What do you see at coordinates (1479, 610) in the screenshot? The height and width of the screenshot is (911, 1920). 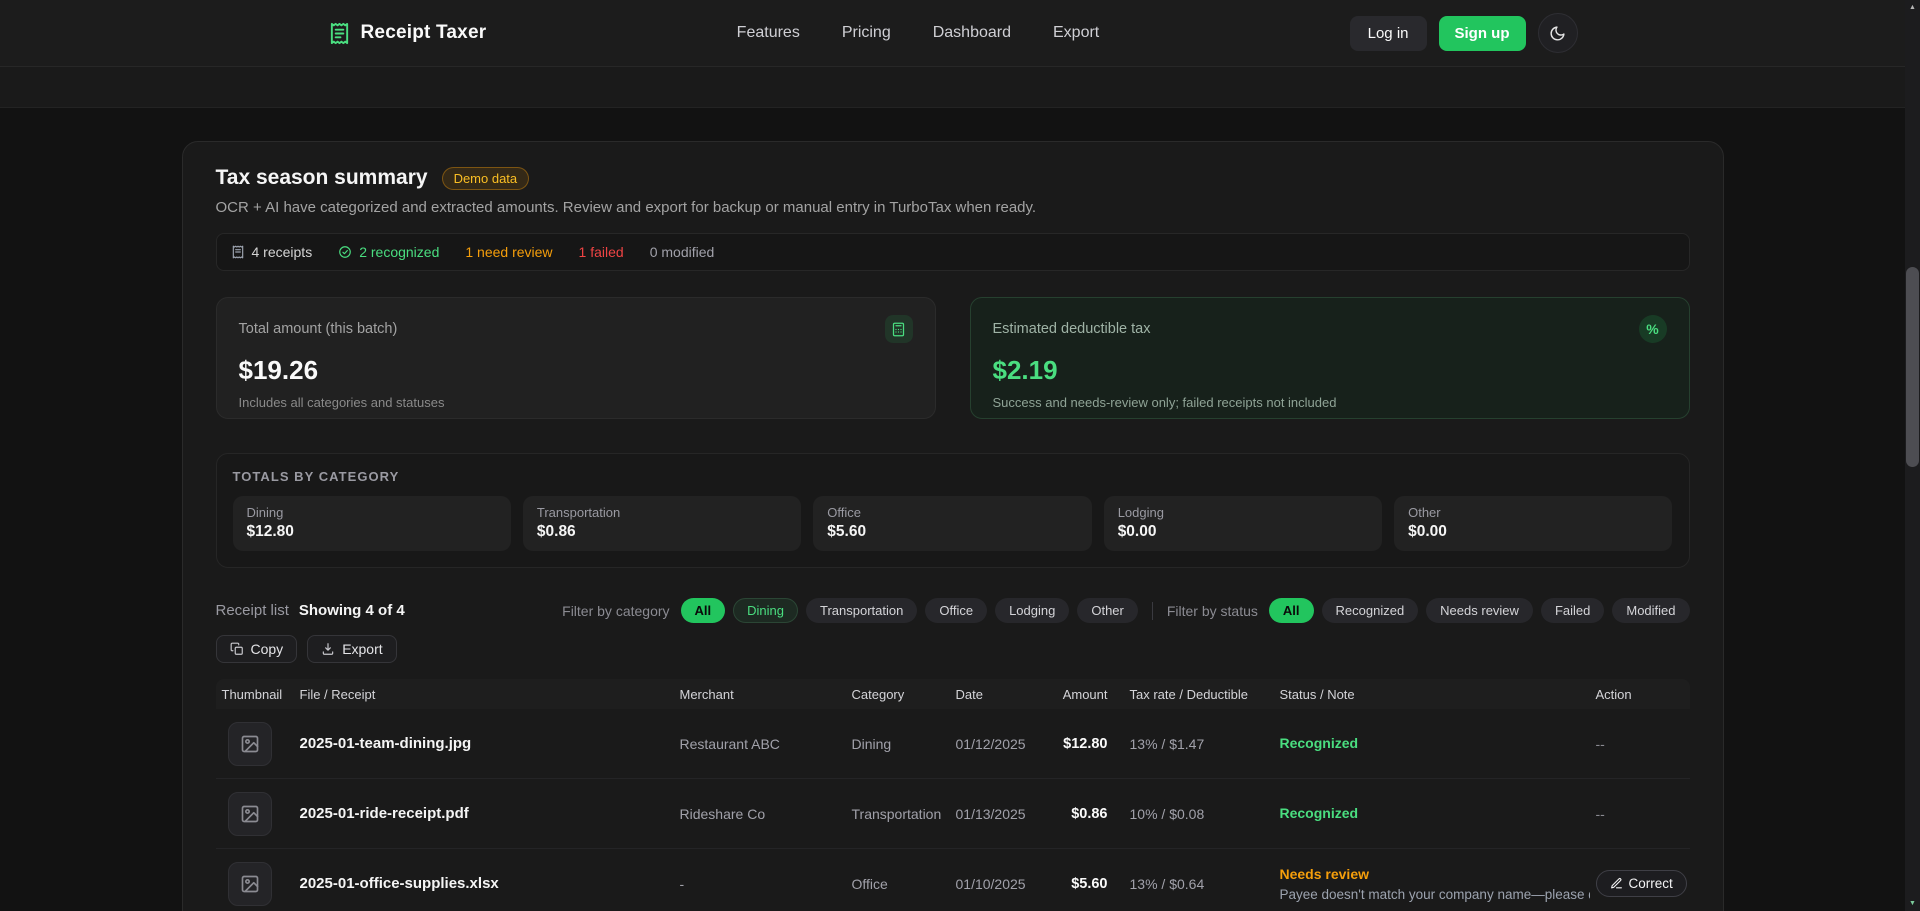 I see `status-pill-needs-review: Needs review` at bounding box center [1479, 610].